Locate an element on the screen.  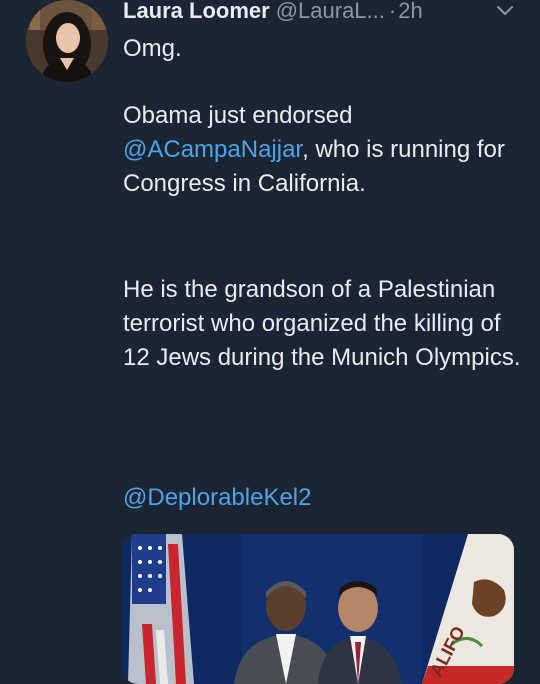
paragraph2-pre: Obama just endorsed is located at coordinates (238, 115).